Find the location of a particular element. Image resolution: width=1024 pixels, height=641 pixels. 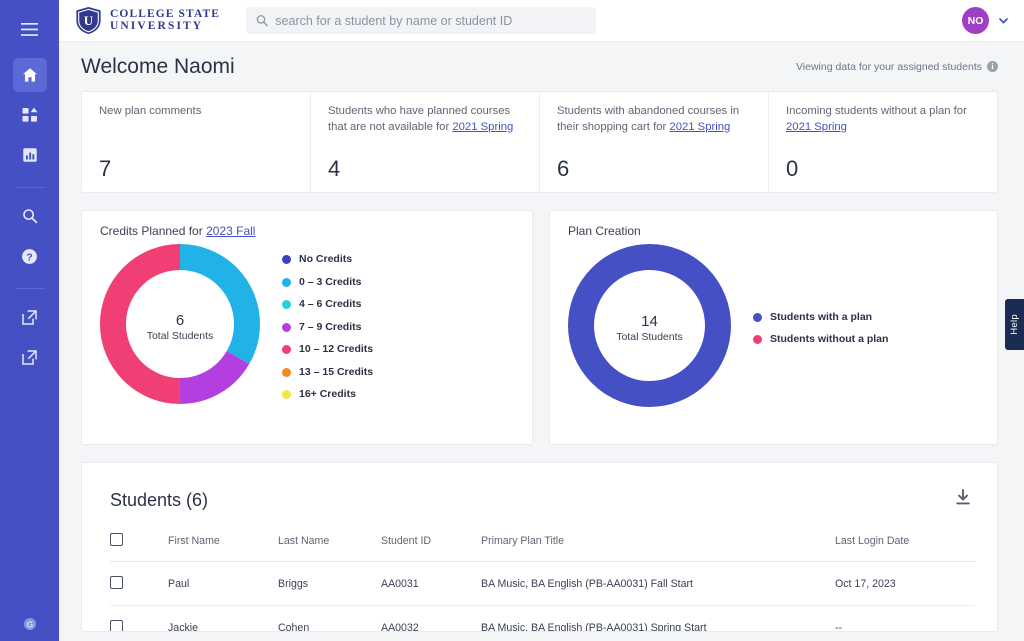

plan-donut: 14 Total Students is located at coordinates (649, 328).